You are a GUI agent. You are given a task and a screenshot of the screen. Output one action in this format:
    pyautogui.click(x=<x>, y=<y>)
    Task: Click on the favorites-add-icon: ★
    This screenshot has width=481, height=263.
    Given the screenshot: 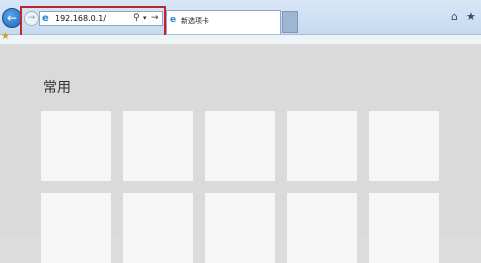 What is the action you would take?
    pyautogui.click(x=5, y=37)
    